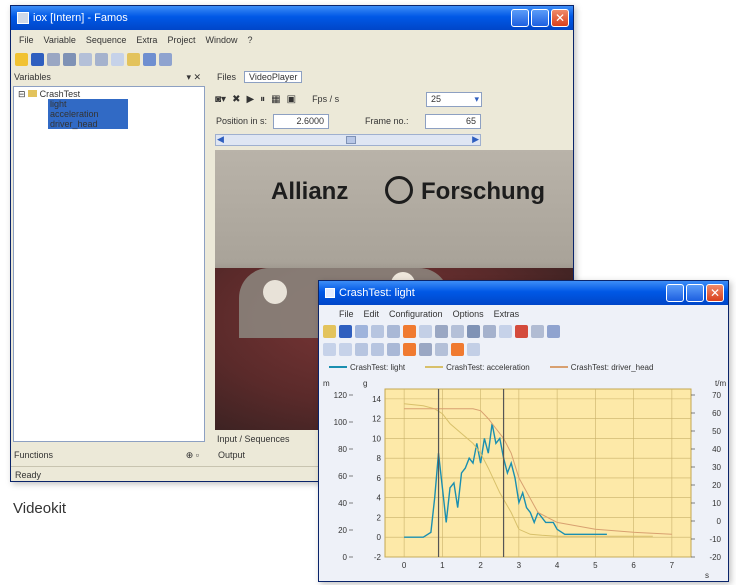  What do you see at coordinates (558, 367) in the screenshot?
I see `legend-swatch-driver-head` at bounding box center [558, 367].